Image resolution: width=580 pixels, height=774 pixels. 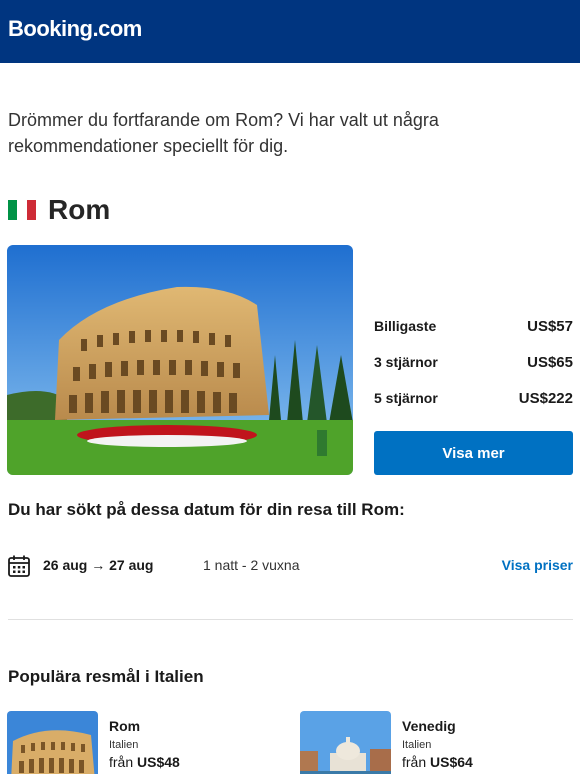 What do you see at coordinates (19, 568) in the screenshot?
I see `calendar-icon` at bounding box center [19, 568].